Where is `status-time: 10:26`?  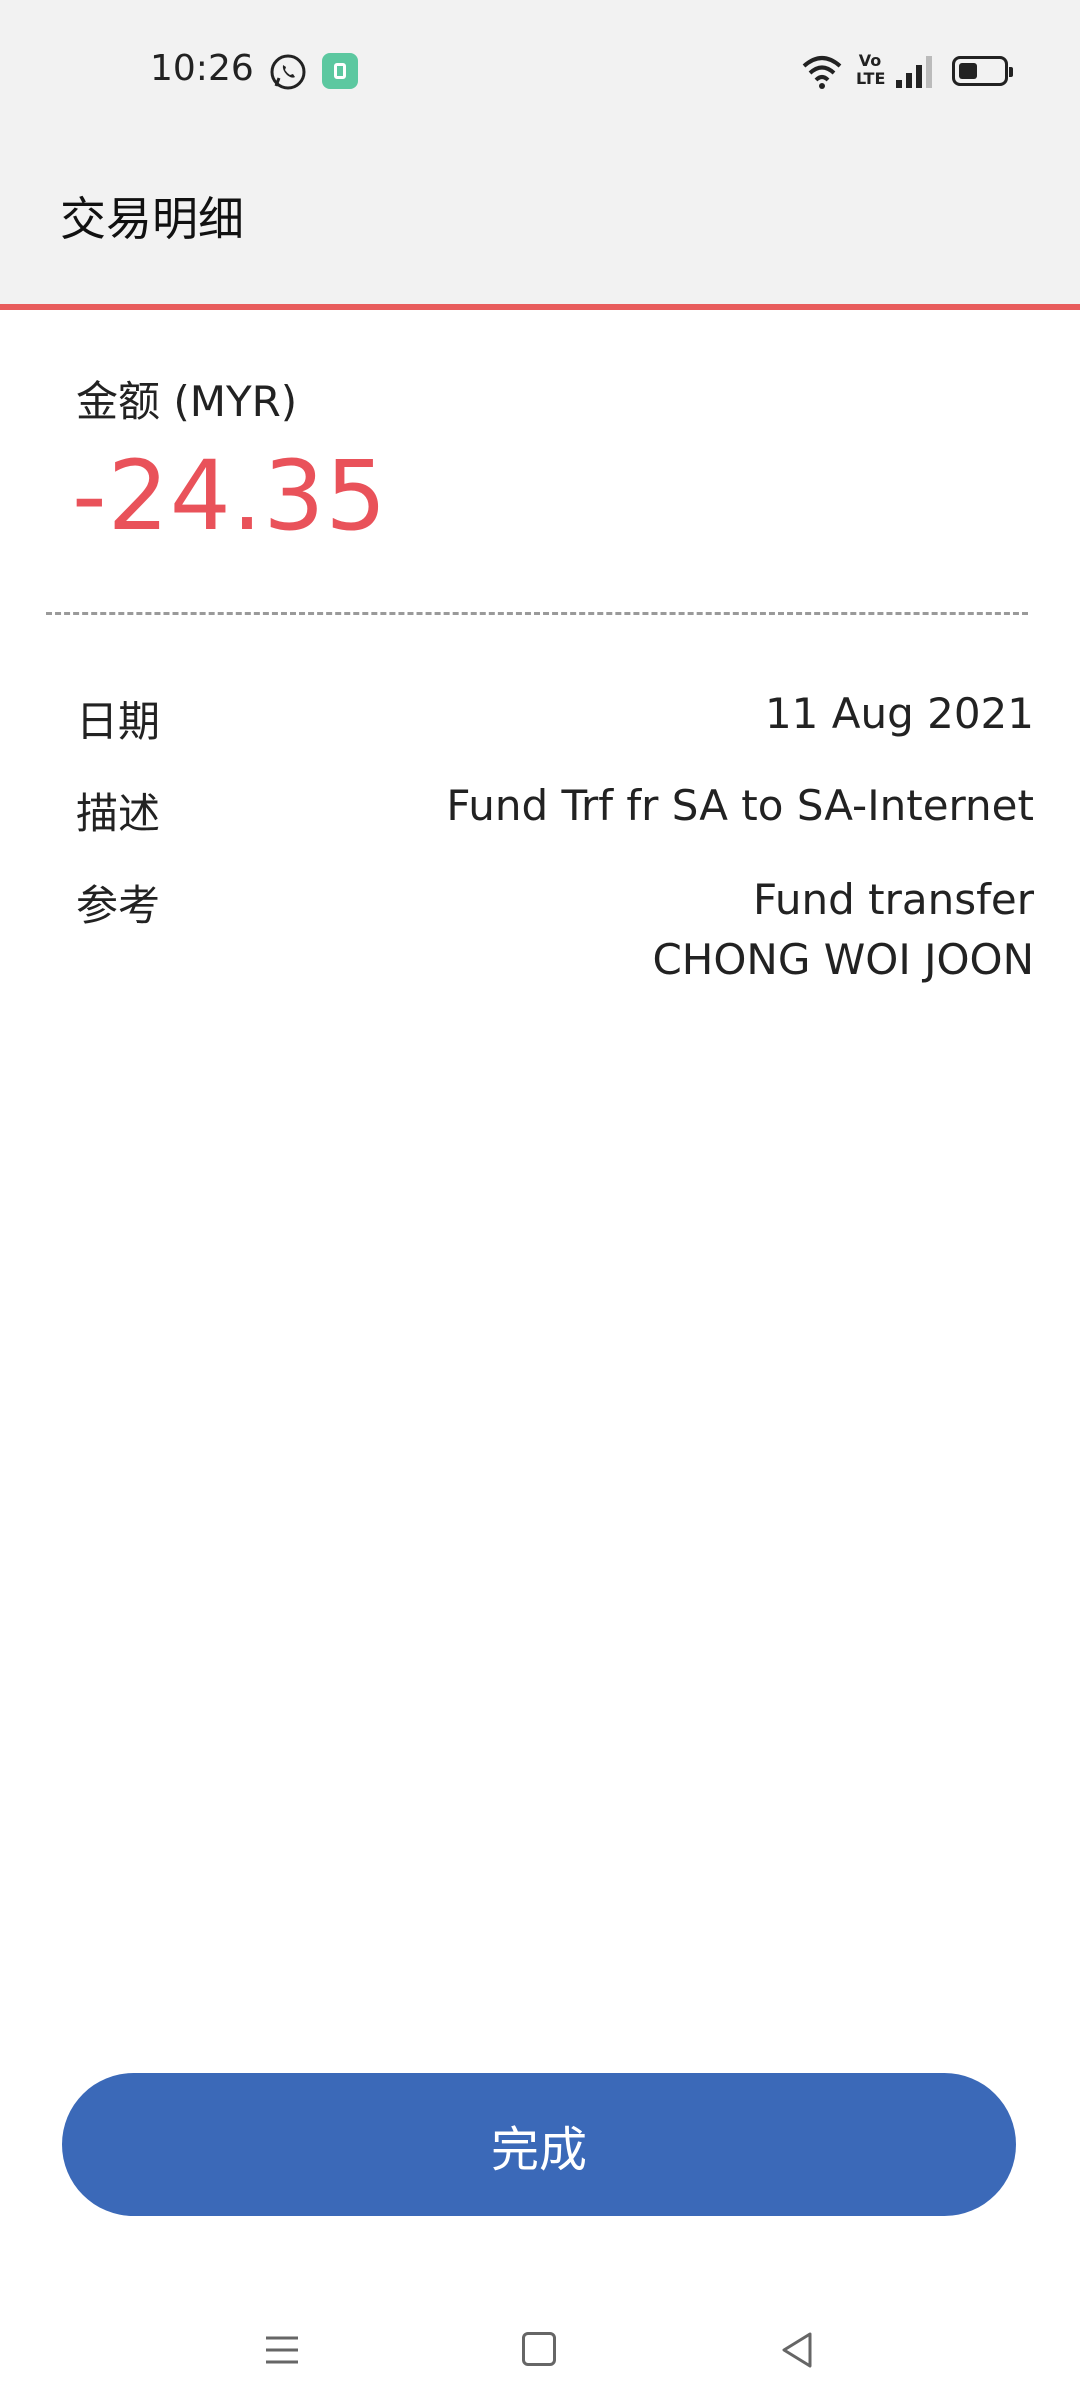
status-time: 10:26 is located at coordinates (202, 68).